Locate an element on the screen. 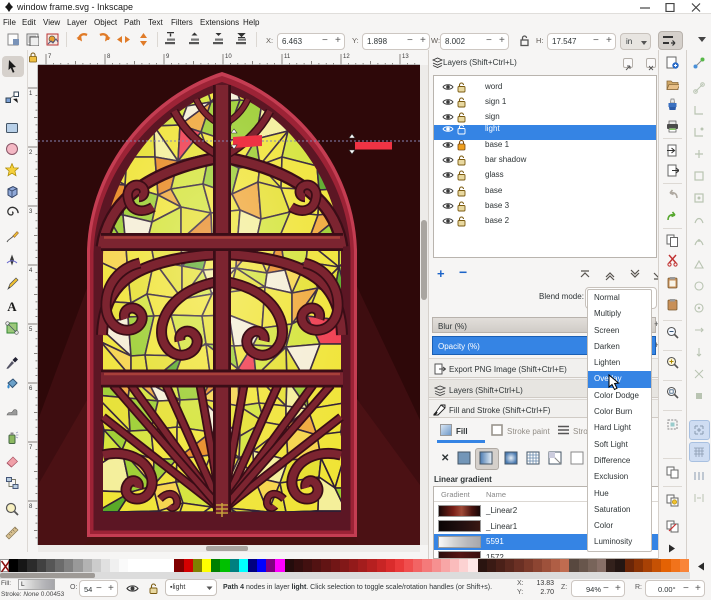  svg-text: 13 is located at coordinates (405, 57).